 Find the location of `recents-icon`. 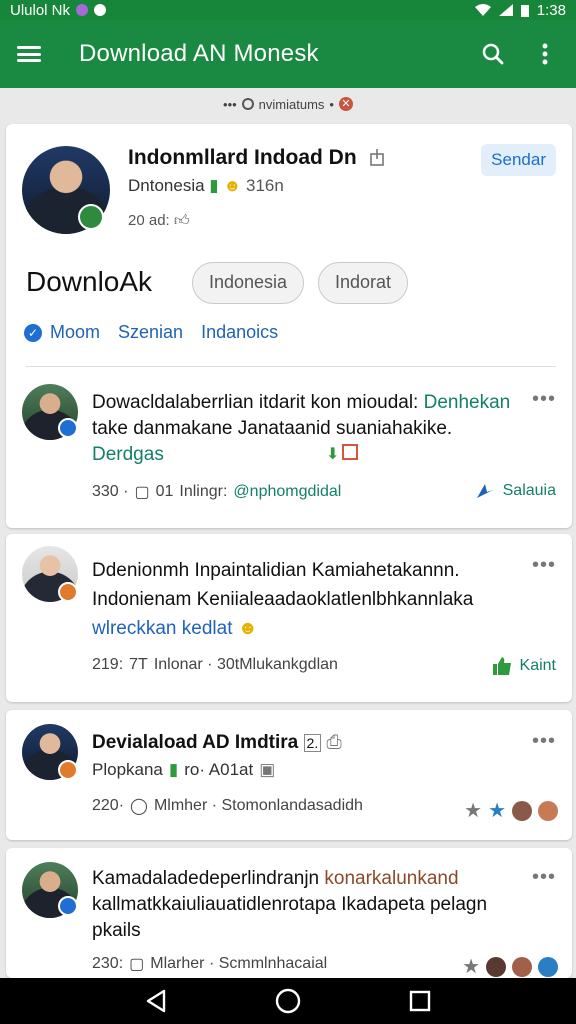

recents-icon is located at coordinates (420, 1001).